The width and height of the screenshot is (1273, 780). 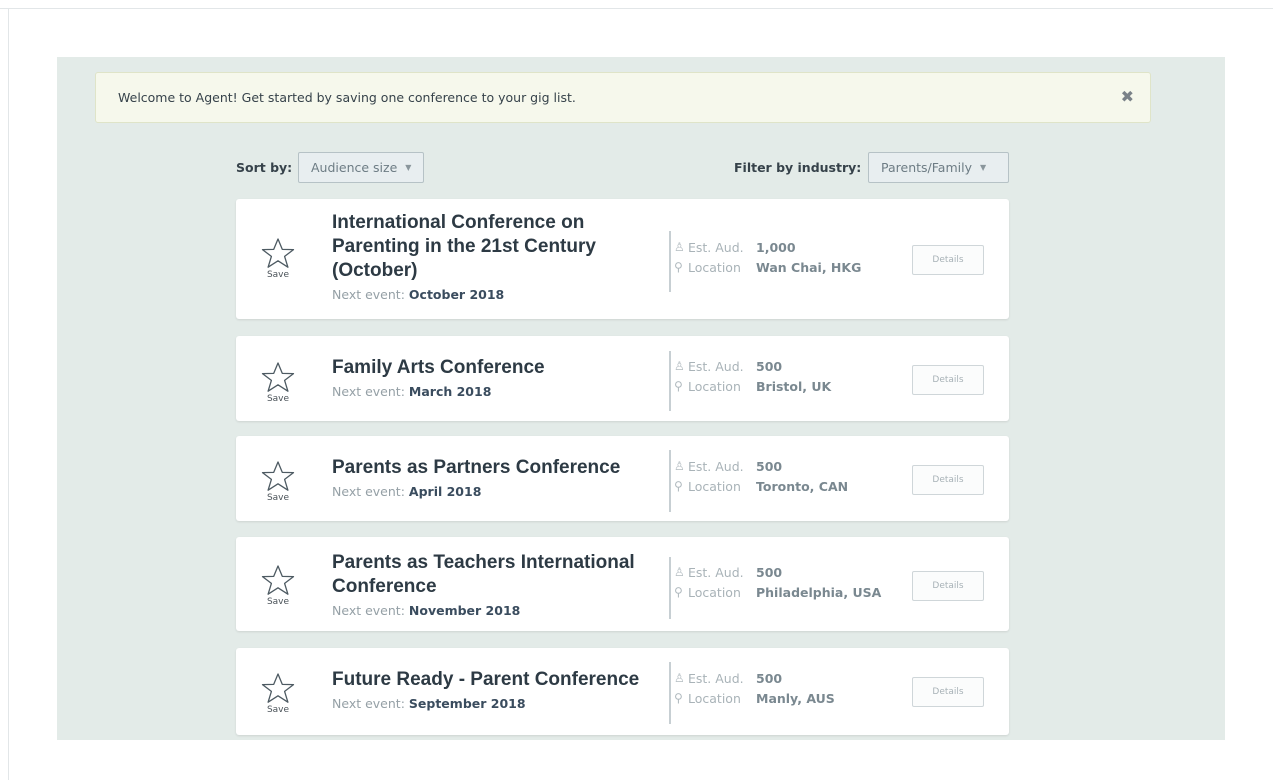 What do you see at coordinates (926, 167) in the screenshot?
I see `industry-filter-value: Parents/Family` at bounding box center [926, 167].